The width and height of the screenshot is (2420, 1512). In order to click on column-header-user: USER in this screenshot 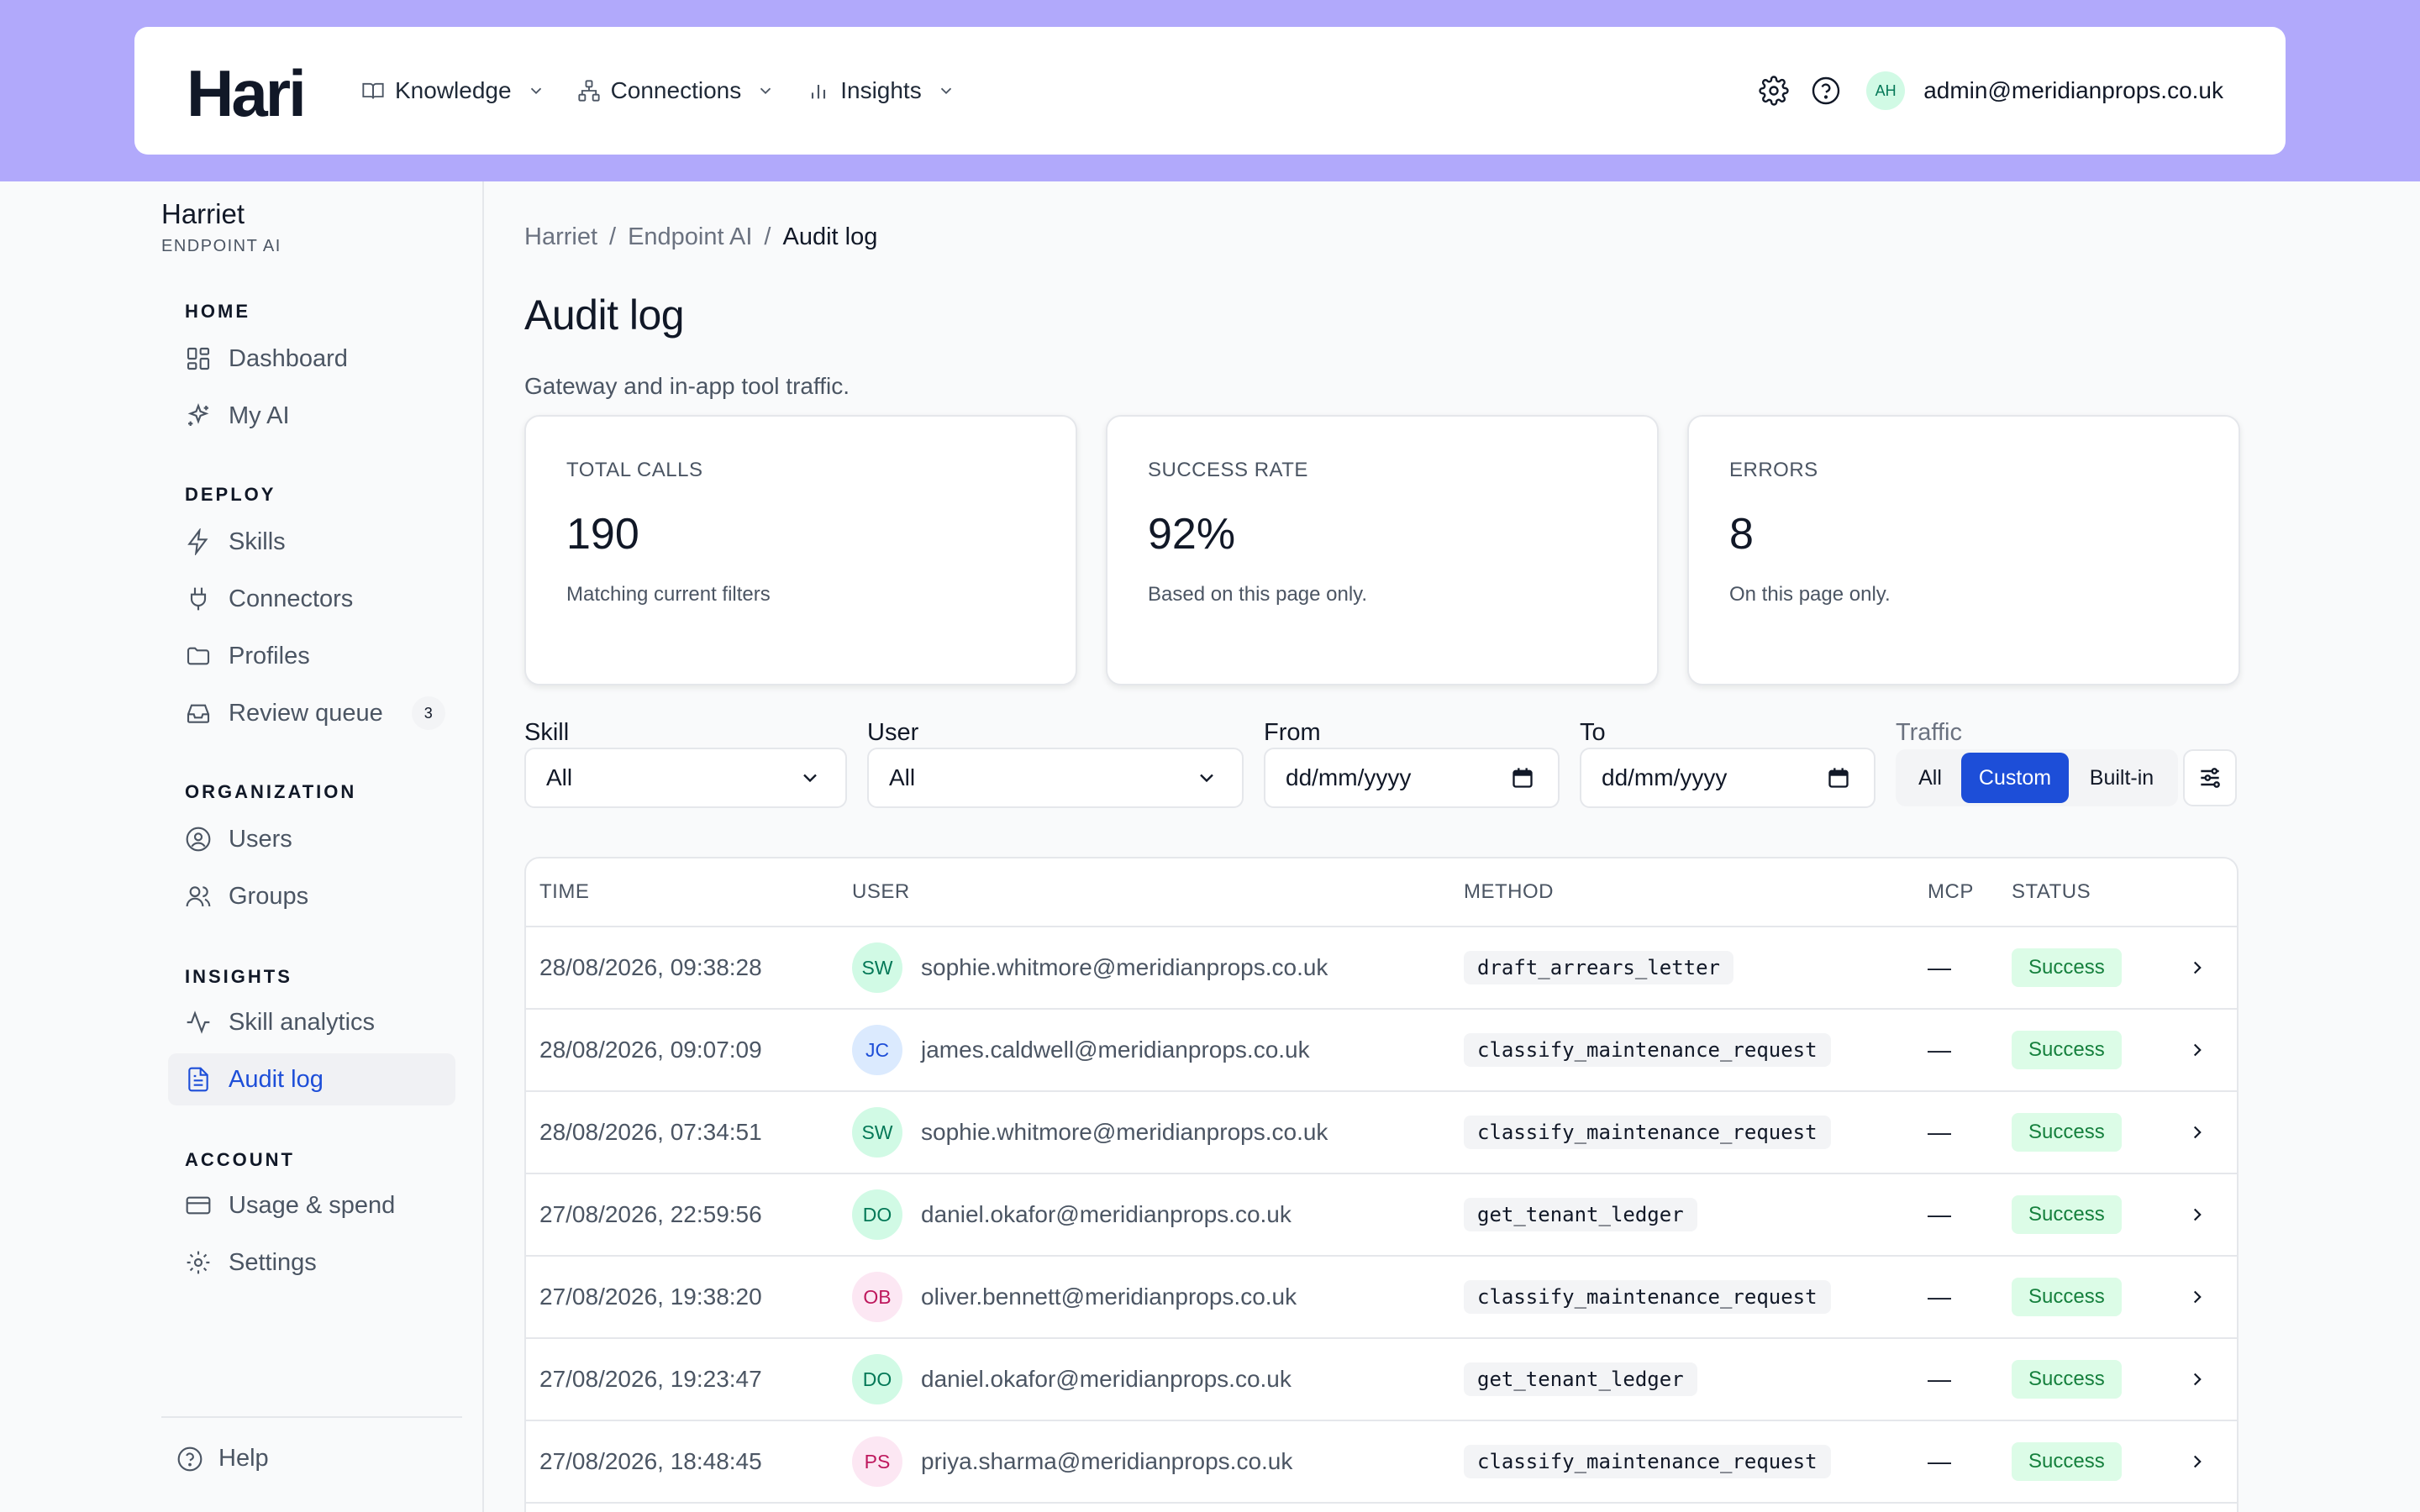, I will do `click(881, 892)`.